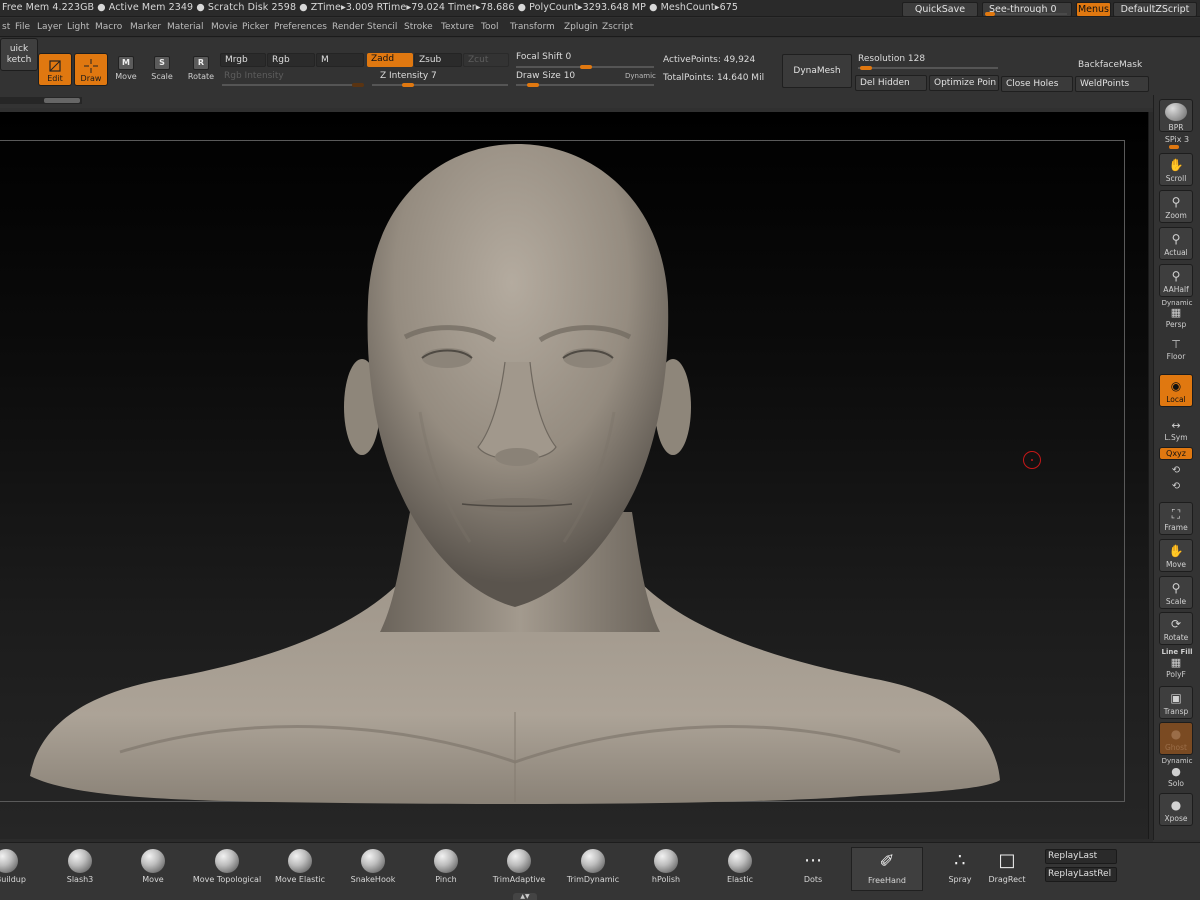  What do you see at coordinates (162, 68) in the screenshot?
I see `scale-tool-button: S Scale` at bounding box center [162, 68].